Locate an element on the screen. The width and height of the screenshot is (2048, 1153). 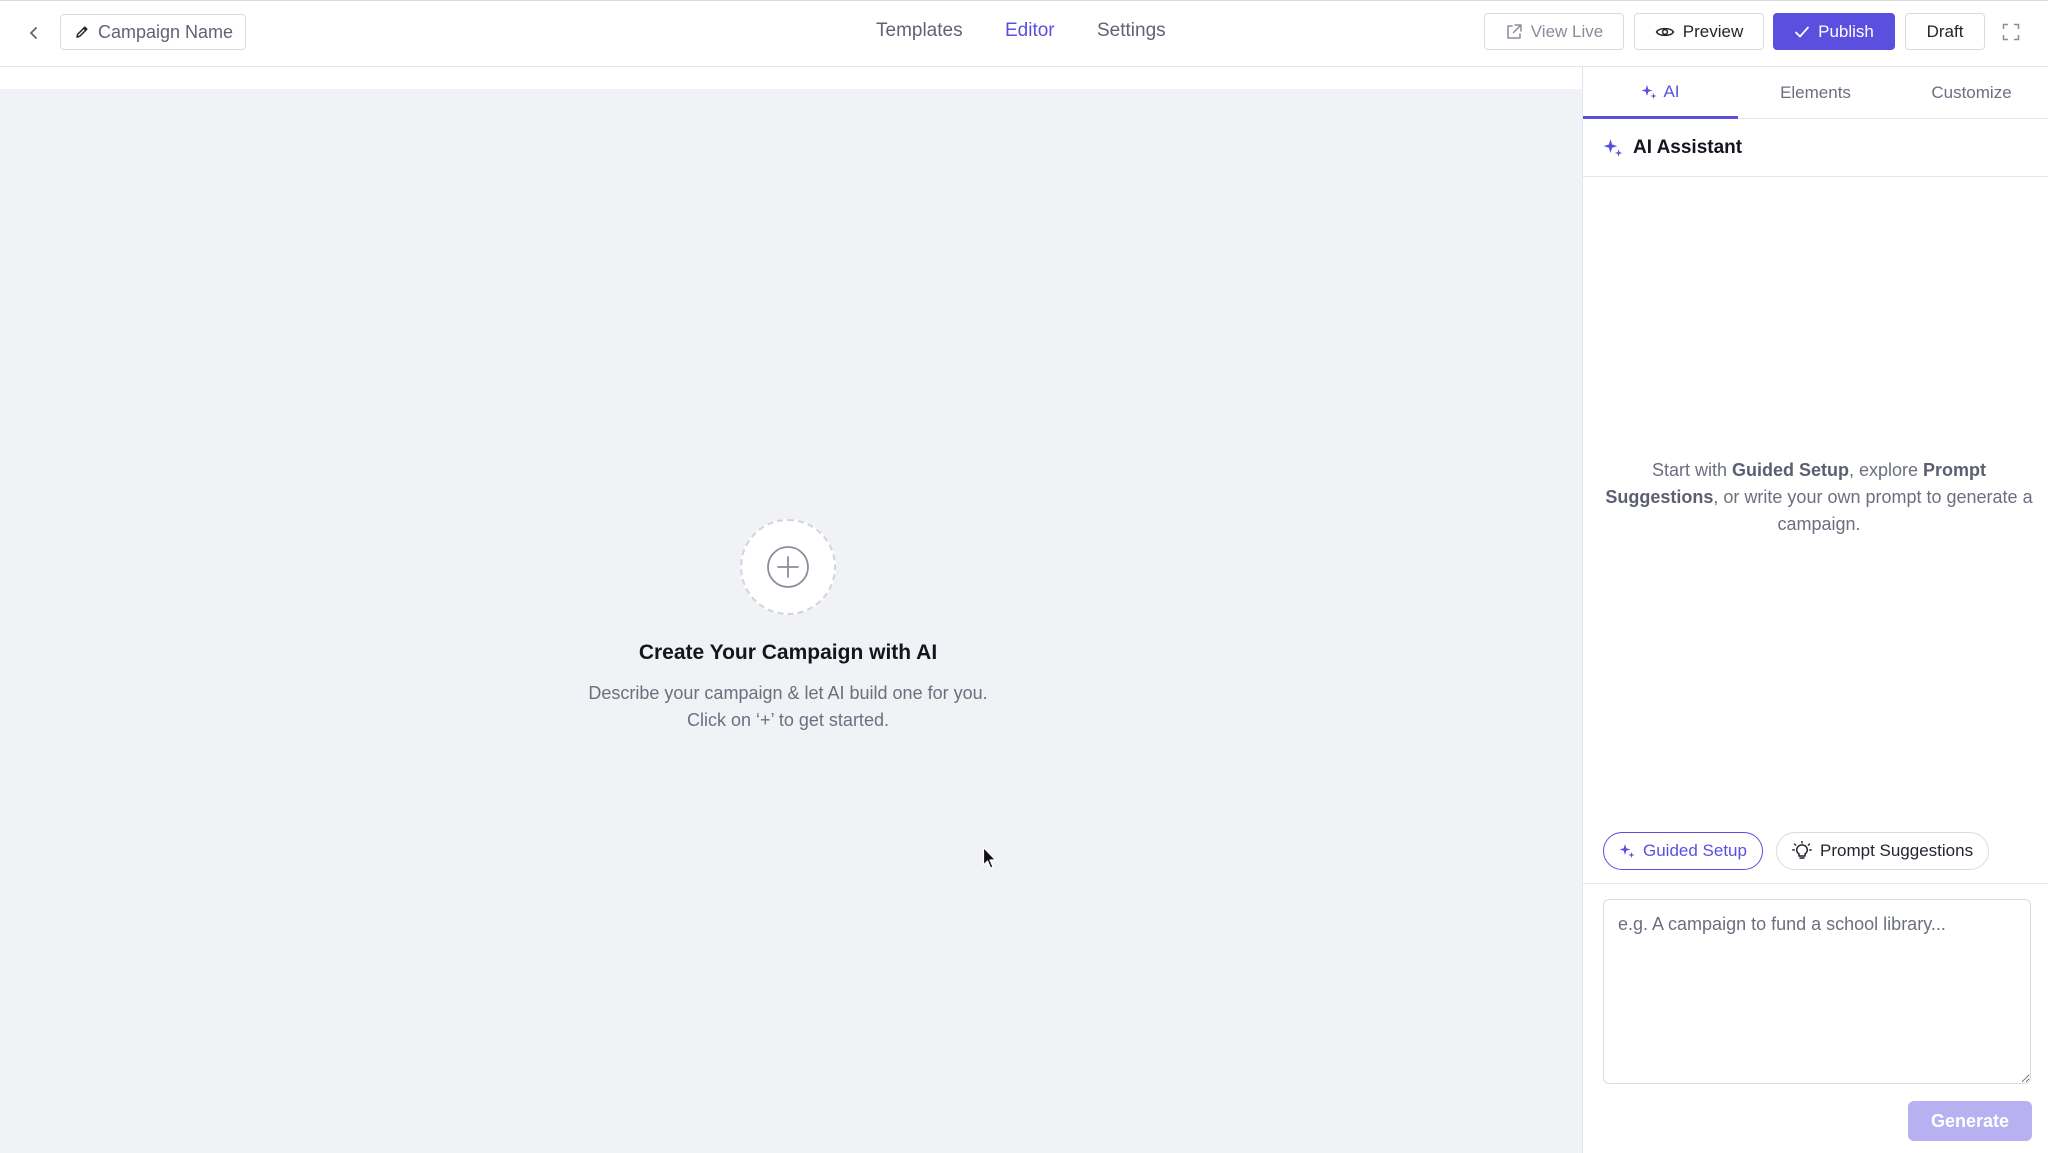
view-live-label: View Live is located at coordinates (1567, 31).